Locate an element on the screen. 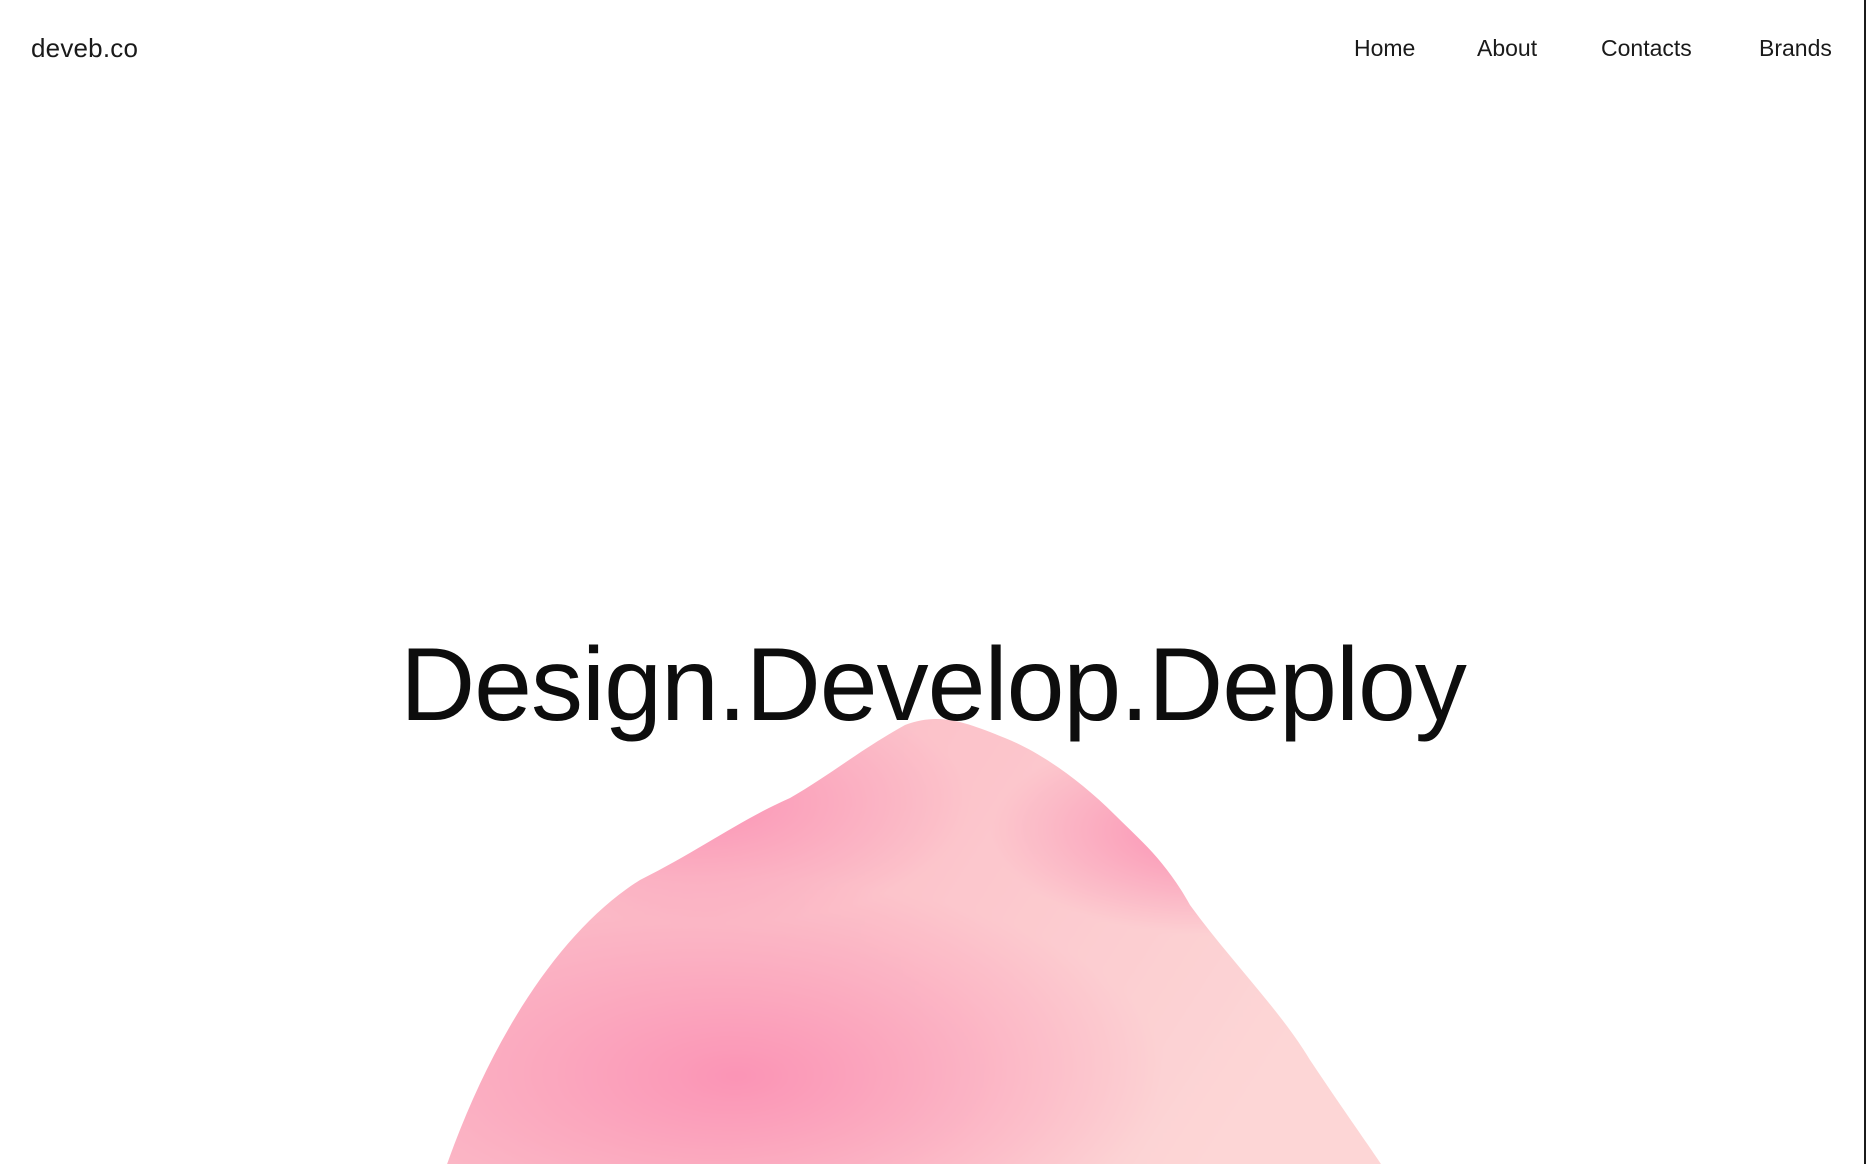 The image size is (1866, 1164). nav-link-about: About is located at coordinates (1507, 48).